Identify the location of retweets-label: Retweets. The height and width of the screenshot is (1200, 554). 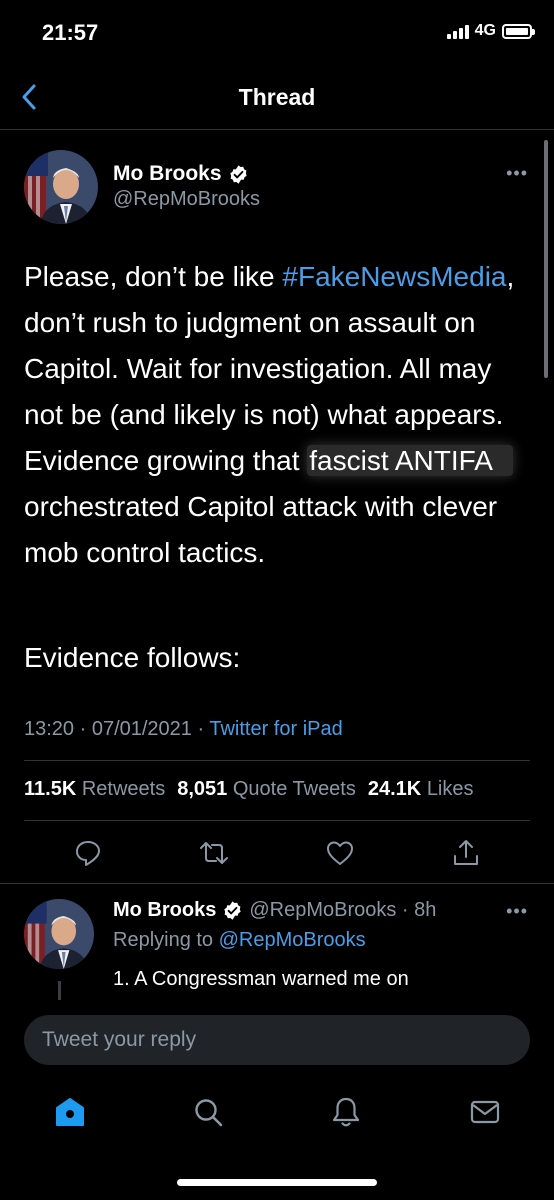
(123, 789).